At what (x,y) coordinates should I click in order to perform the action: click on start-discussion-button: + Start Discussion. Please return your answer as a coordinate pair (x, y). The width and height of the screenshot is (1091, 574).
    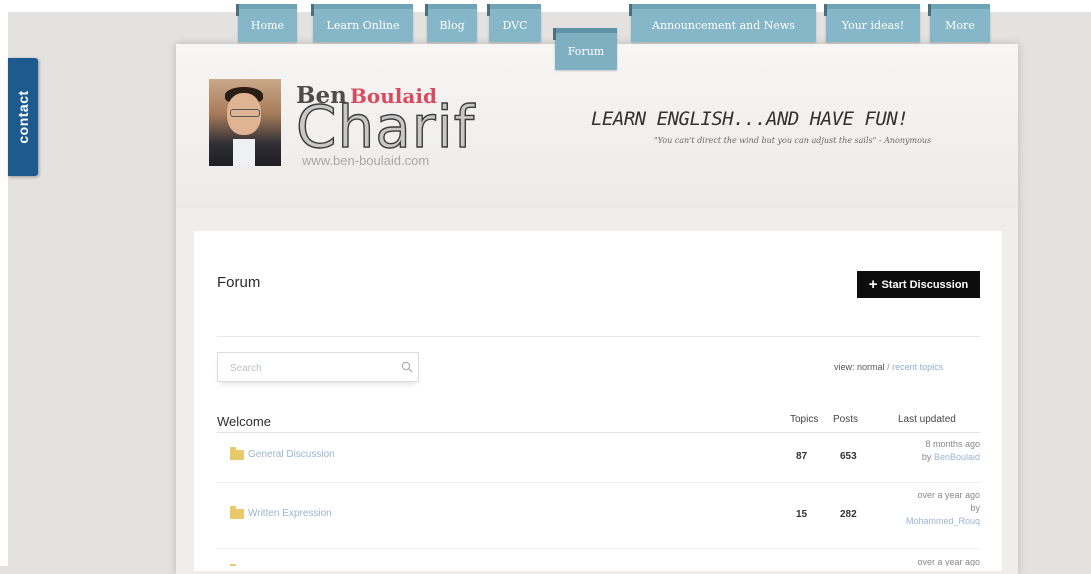
    Looking at the image, I should click on (918, 284).